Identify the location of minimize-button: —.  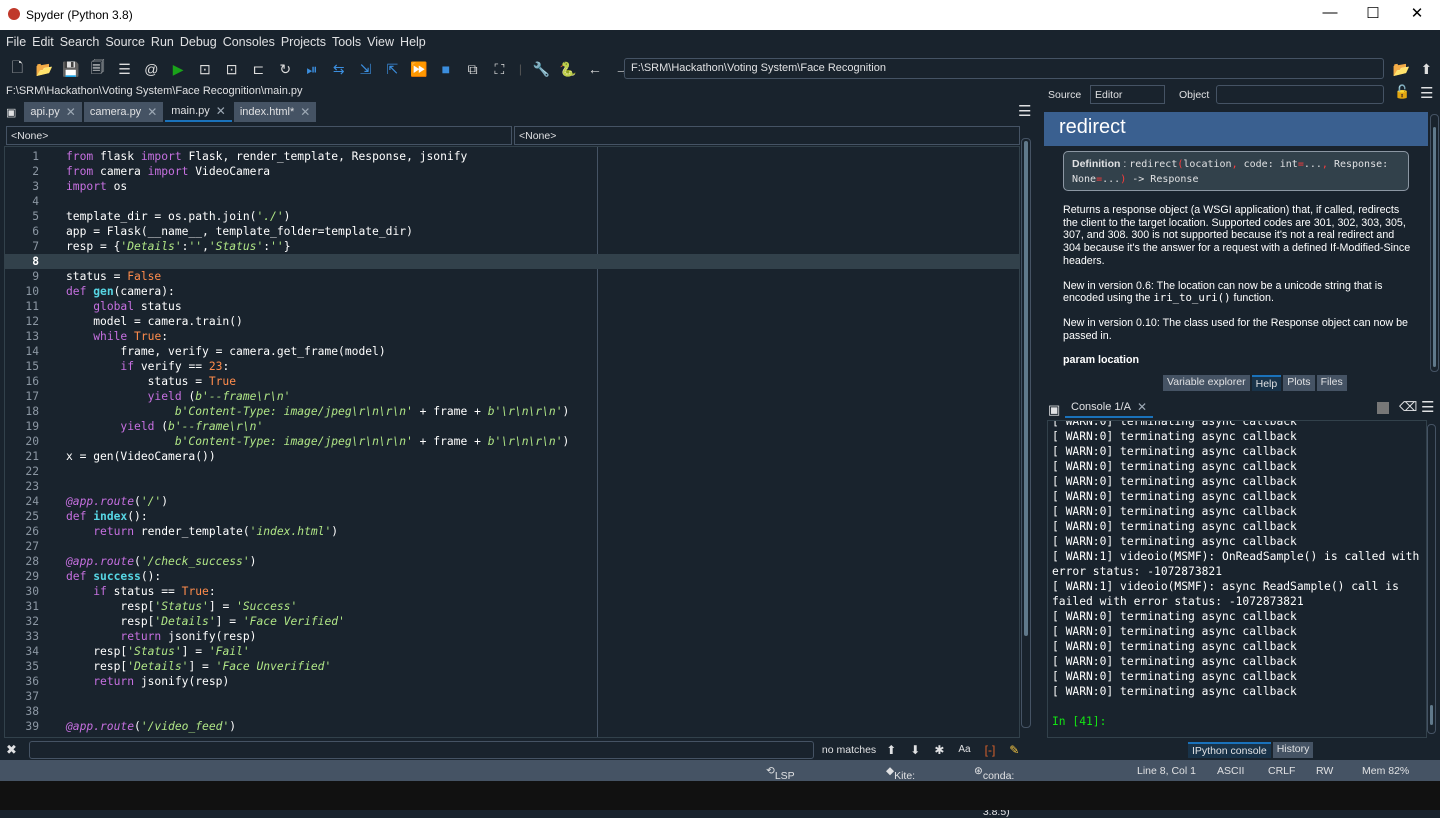
(1330, 15).